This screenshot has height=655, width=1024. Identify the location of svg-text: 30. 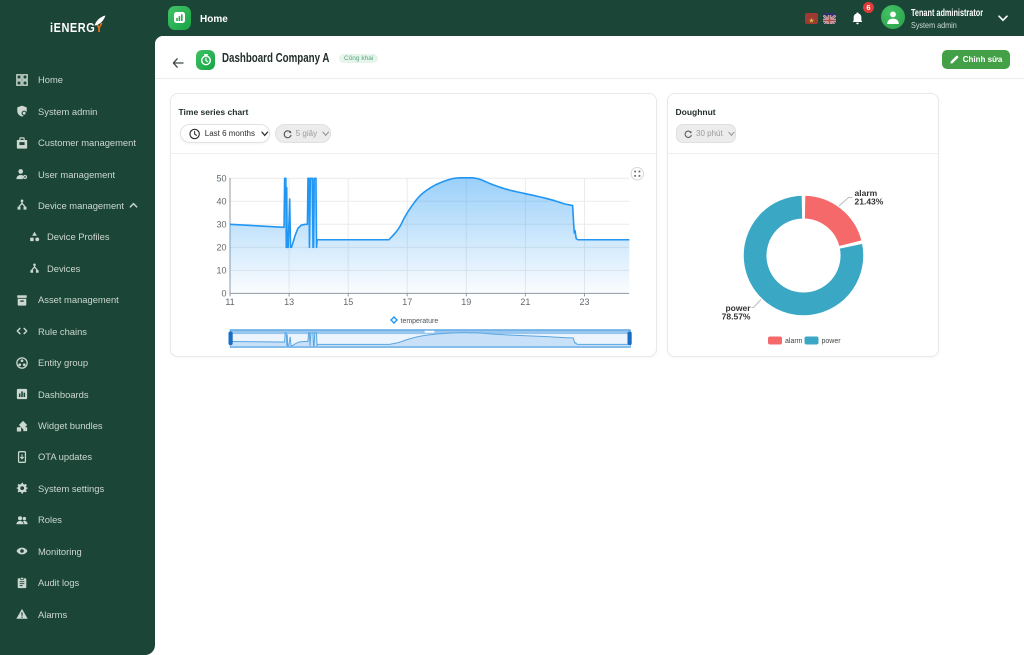
(221, 224).